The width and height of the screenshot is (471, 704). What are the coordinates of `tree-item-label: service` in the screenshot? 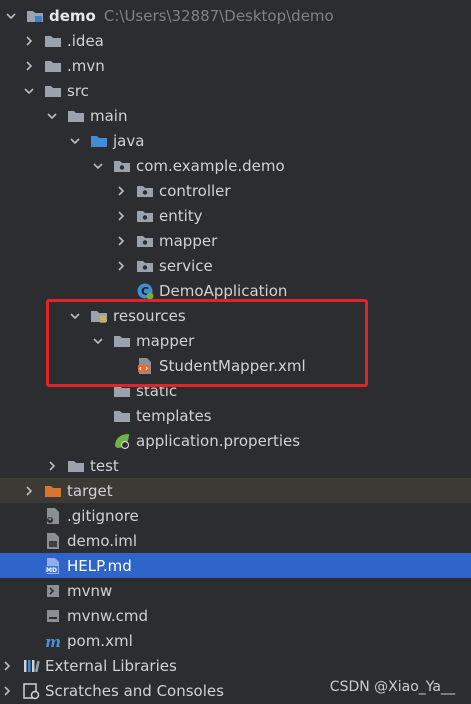 It's located at (186, 265).